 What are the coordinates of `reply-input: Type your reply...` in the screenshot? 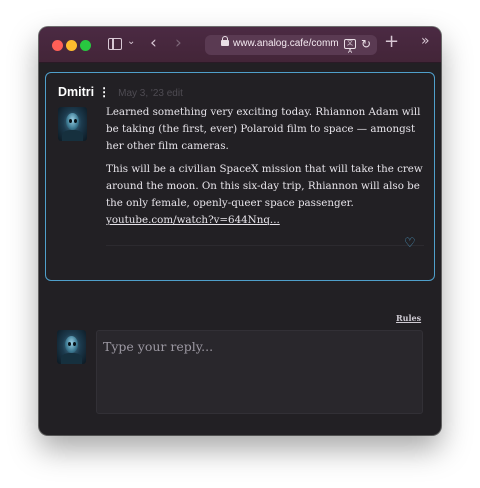 It's located at (259, 372).